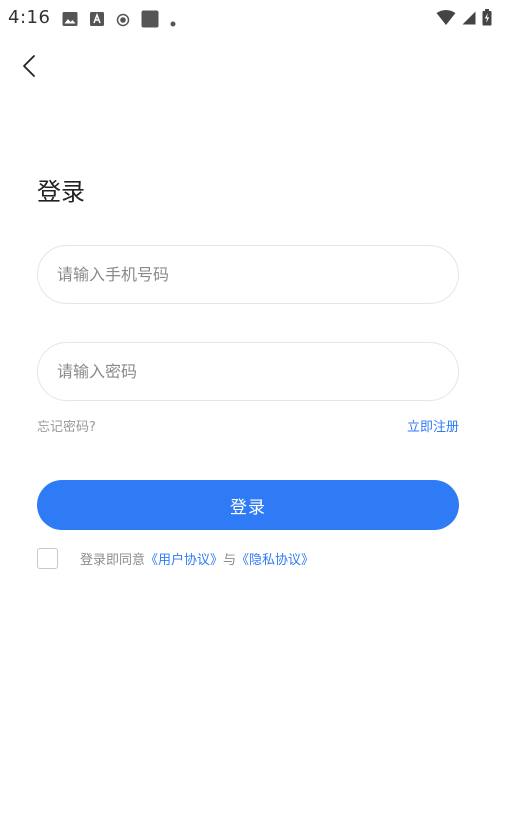 The width and height of the screenshot is (512, 821). I want to click on chevron-left-icon, so click(29, 66).